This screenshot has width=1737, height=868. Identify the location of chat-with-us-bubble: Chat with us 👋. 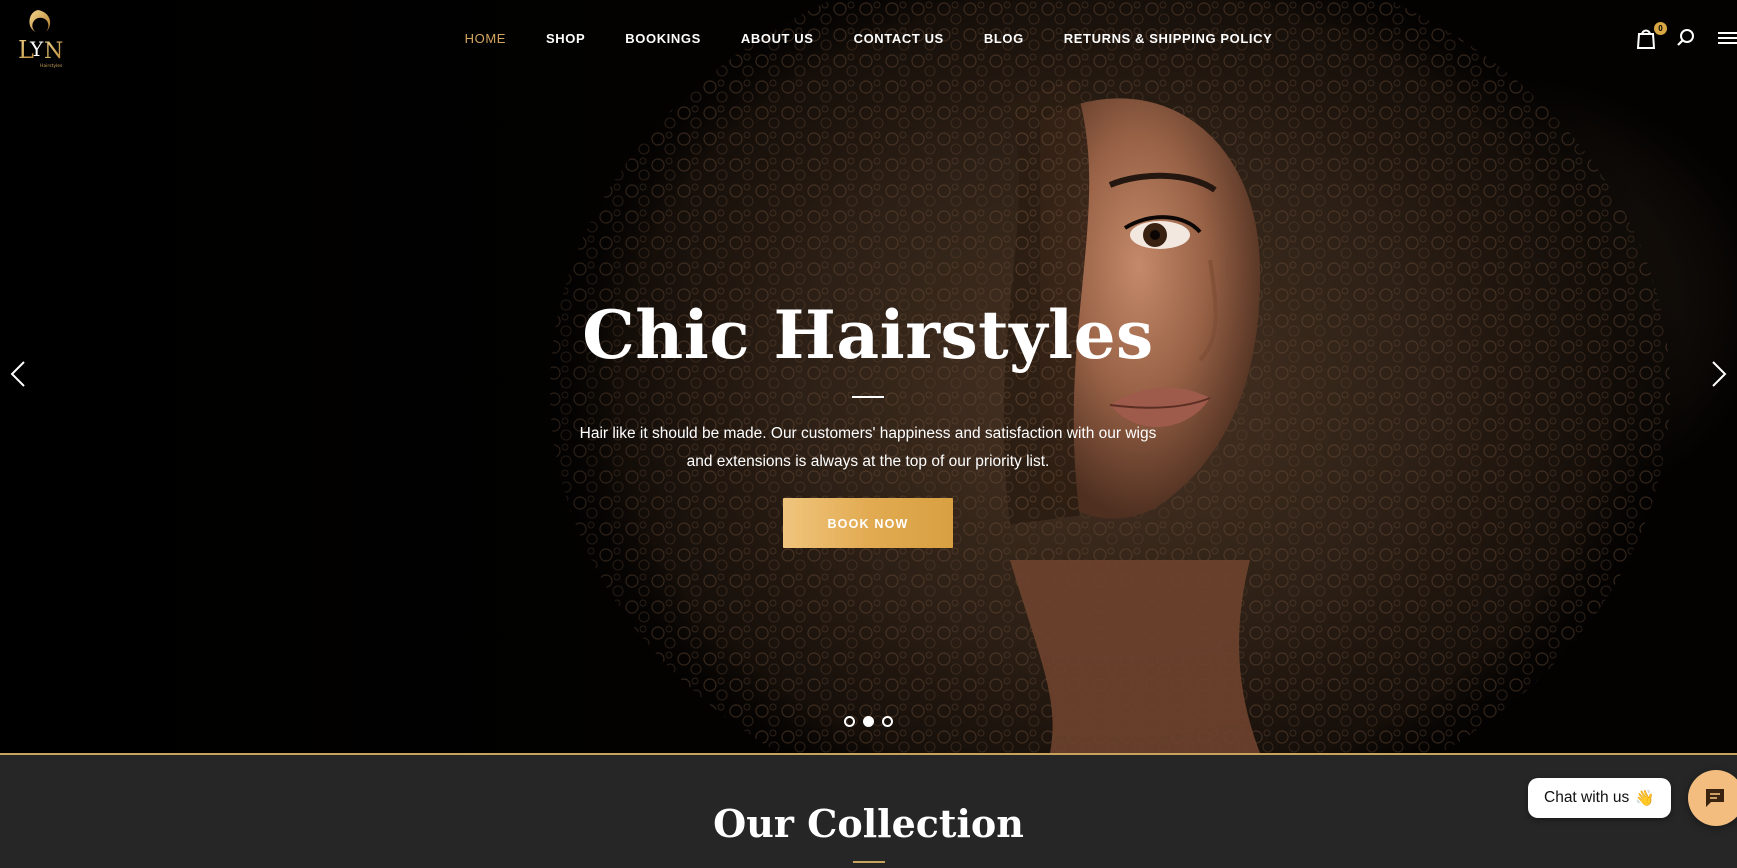
(1599, 798).